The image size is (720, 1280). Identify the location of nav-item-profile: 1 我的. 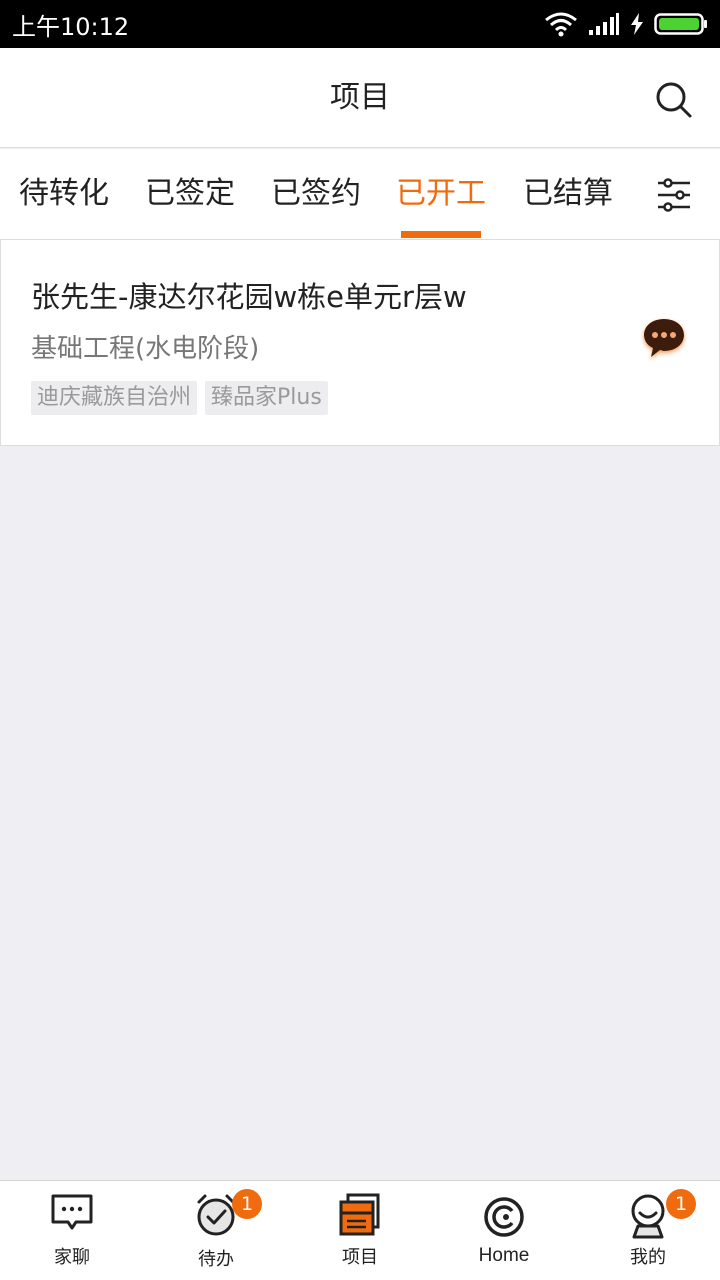
(648, 1230).